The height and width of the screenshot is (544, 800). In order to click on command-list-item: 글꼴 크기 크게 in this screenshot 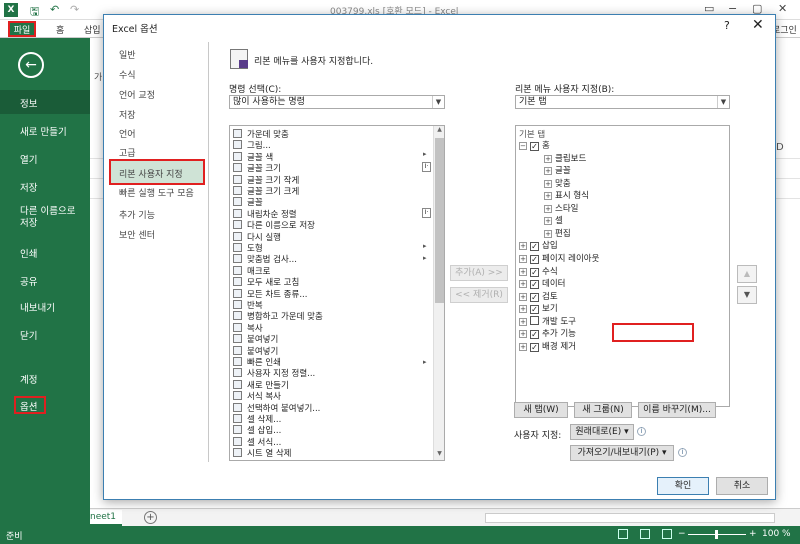, I will do `click(266, 191)`.